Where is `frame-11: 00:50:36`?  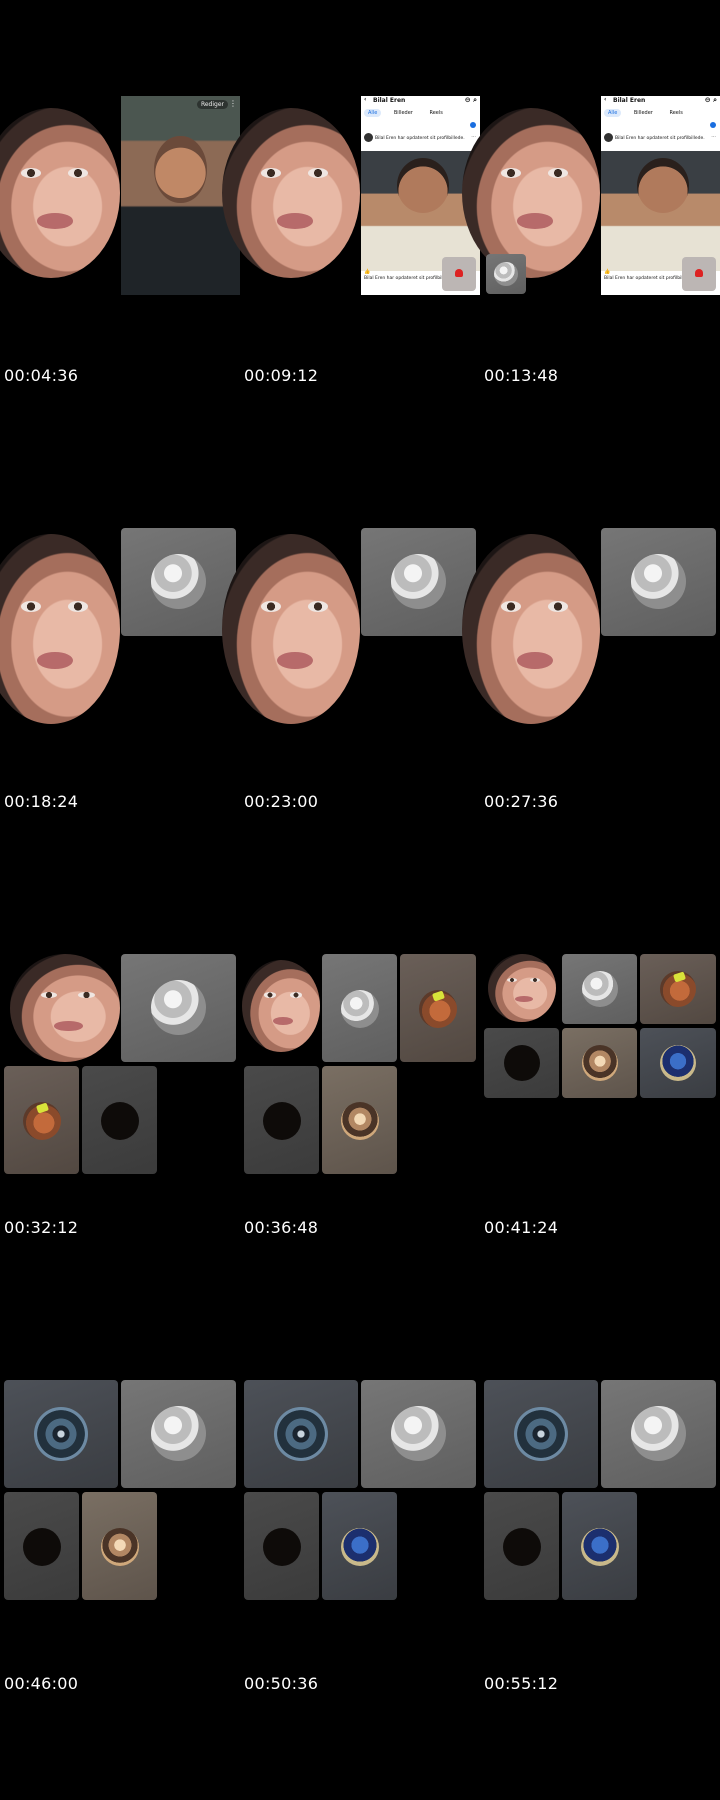
frame-11: 00:50:36 is located at coordinates (360, 1587).